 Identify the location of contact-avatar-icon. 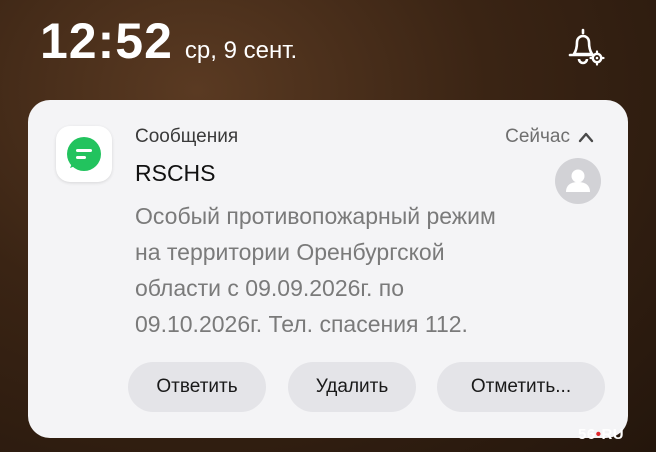
(578, 181).